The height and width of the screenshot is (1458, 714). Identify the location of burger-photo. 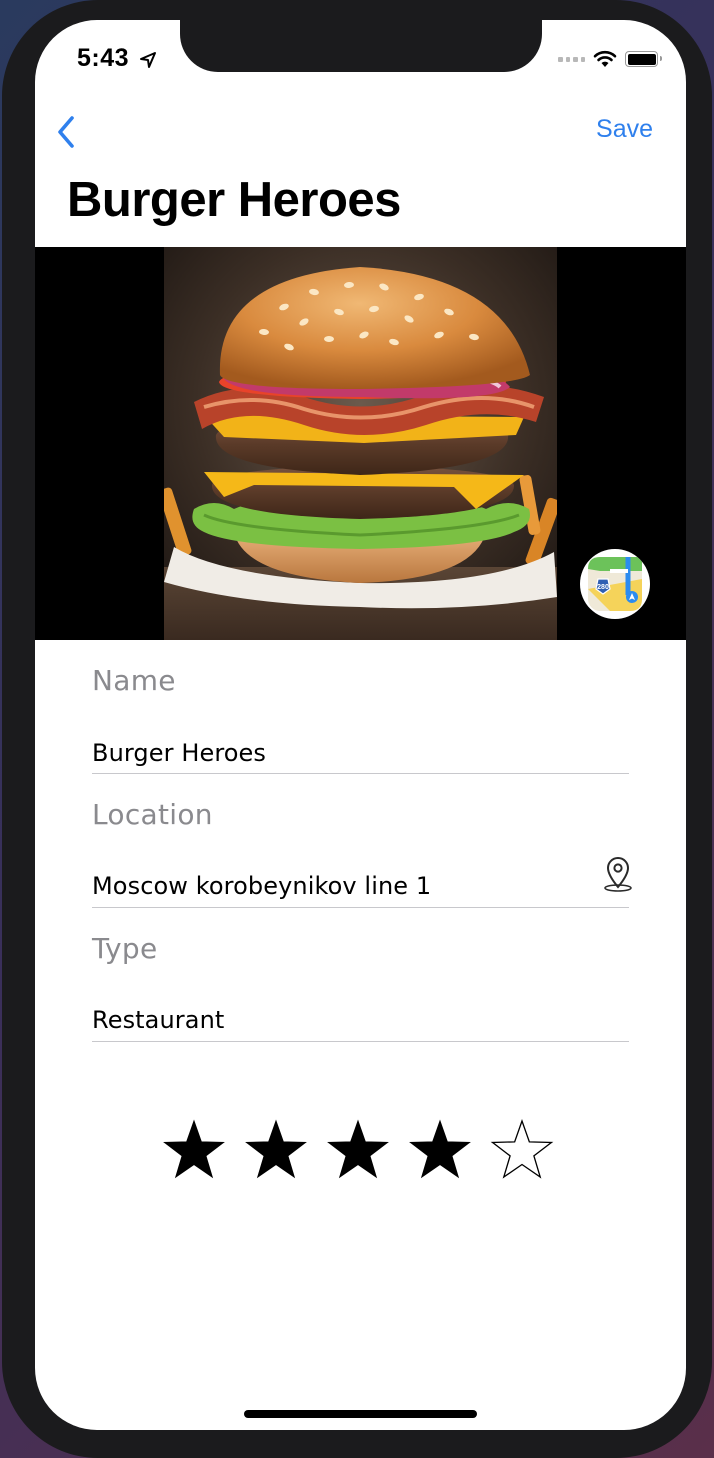
(360, 443).